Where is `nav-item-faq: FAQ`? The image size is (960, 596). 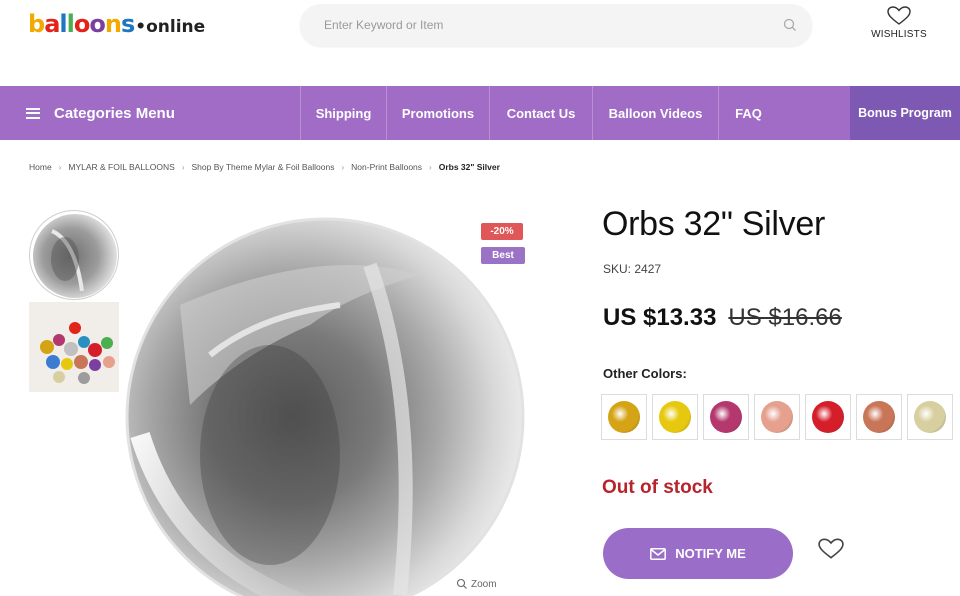
nav-item-faq: FAQ is located at coordinates (748, 113).